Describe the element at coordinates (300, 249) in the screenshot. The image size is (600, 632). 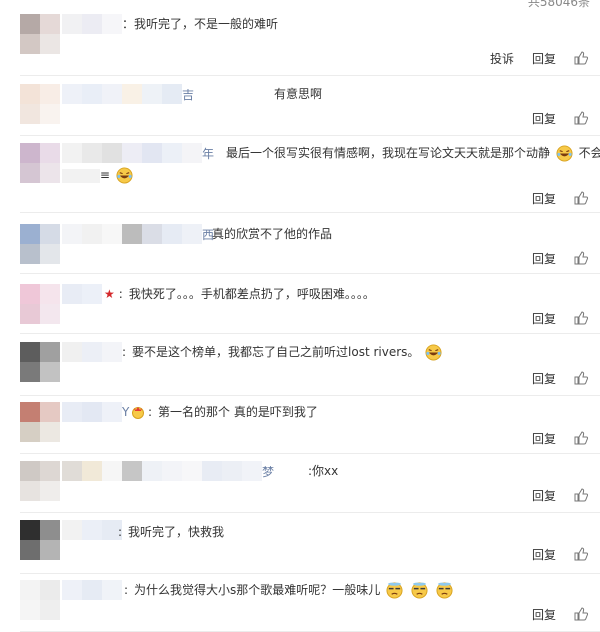
I see `comment-item: 西 真的欣赏不了他的作品 回复` at that location.